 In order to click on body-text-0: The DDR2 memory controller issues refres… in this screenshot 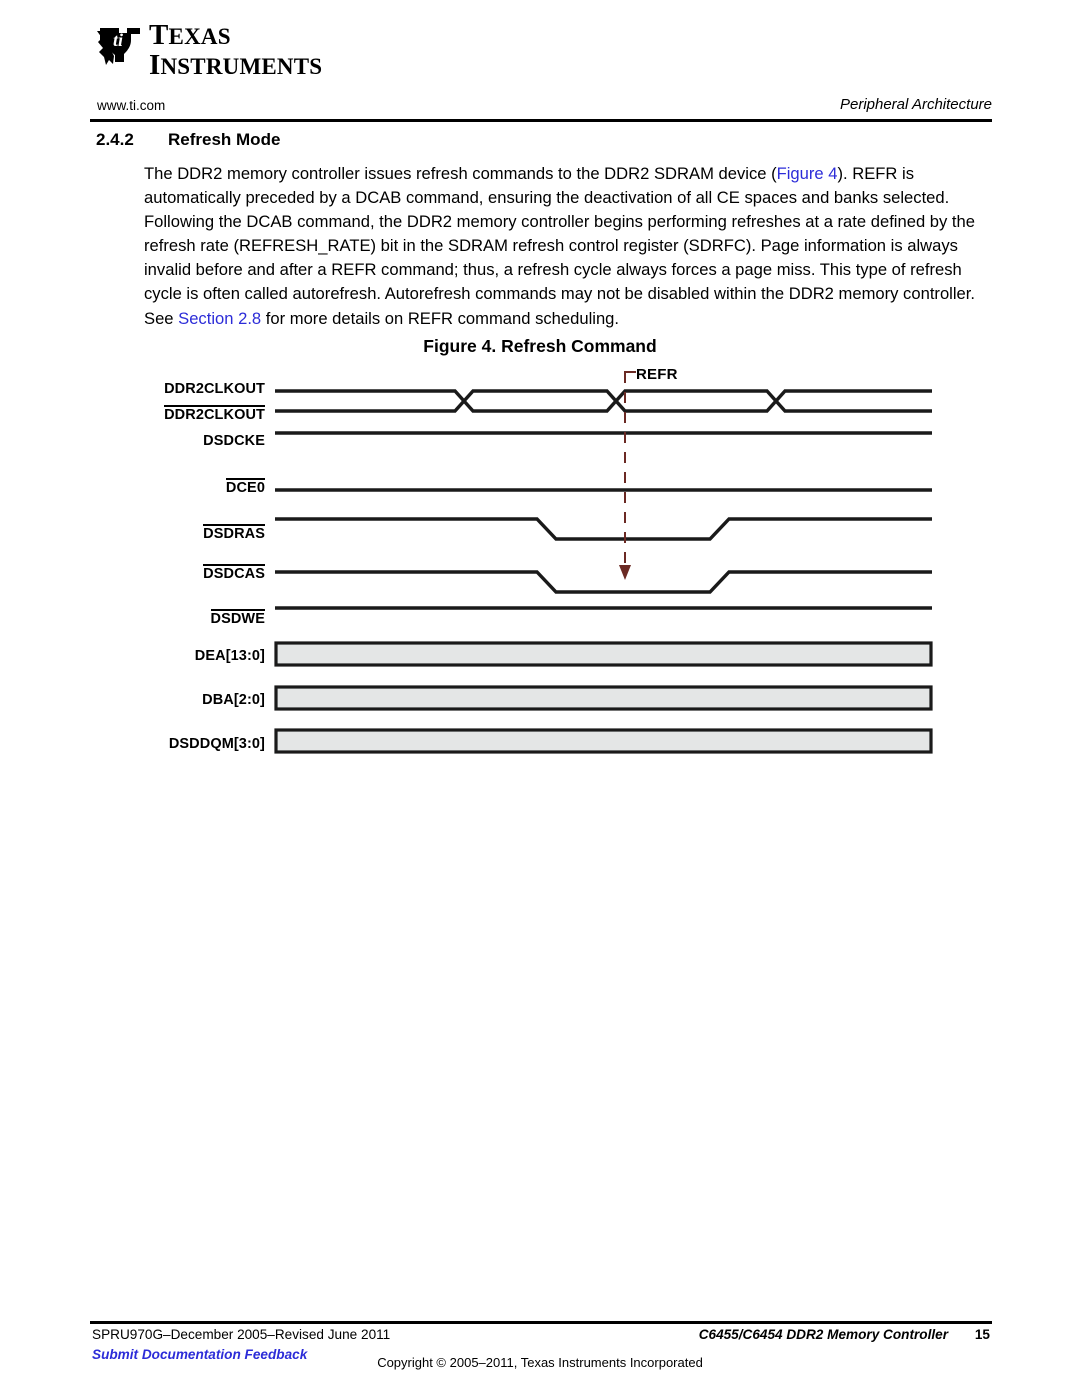, I will do `click(460, 173)`.